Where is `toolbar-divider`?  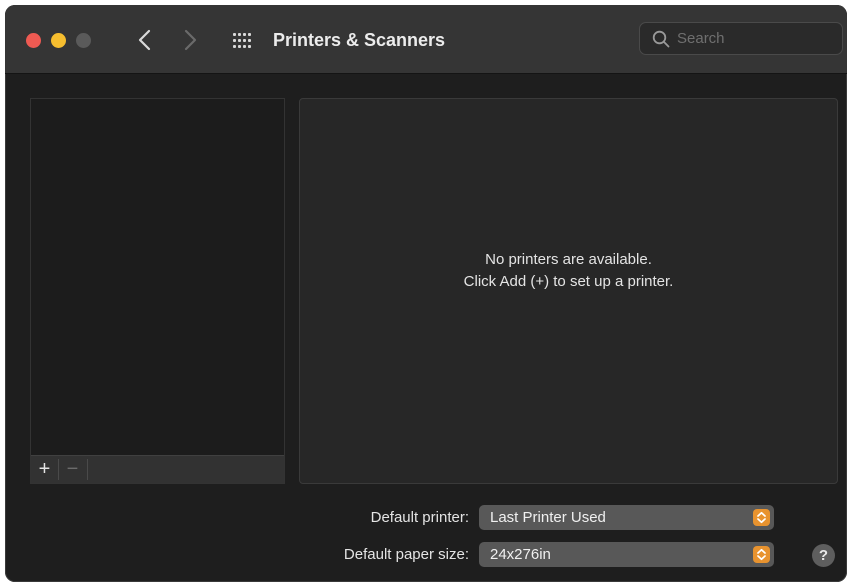
toolbar-divider is located at coordinates (87, 469).